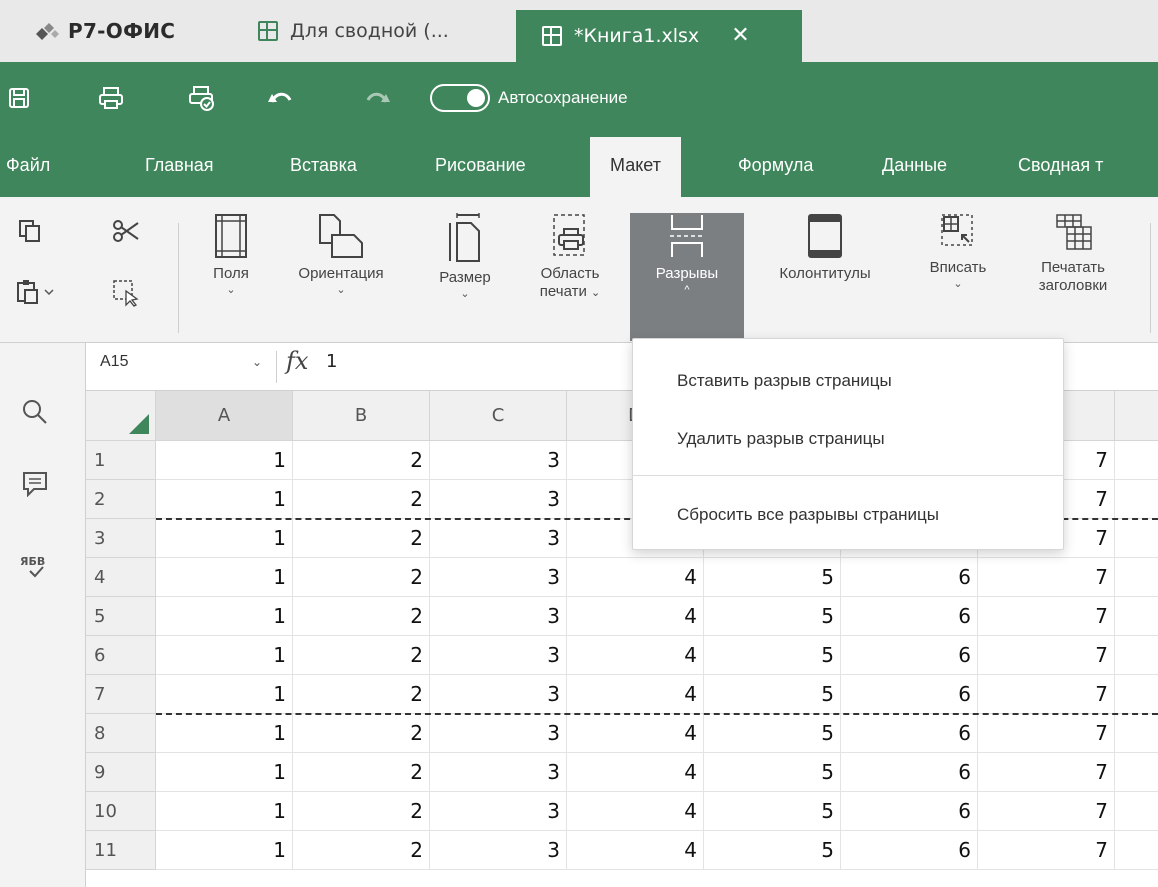 The height and width of the screenshot is (887, 1158). I want to click on tab-insert: Вставка, so click(323, 165).